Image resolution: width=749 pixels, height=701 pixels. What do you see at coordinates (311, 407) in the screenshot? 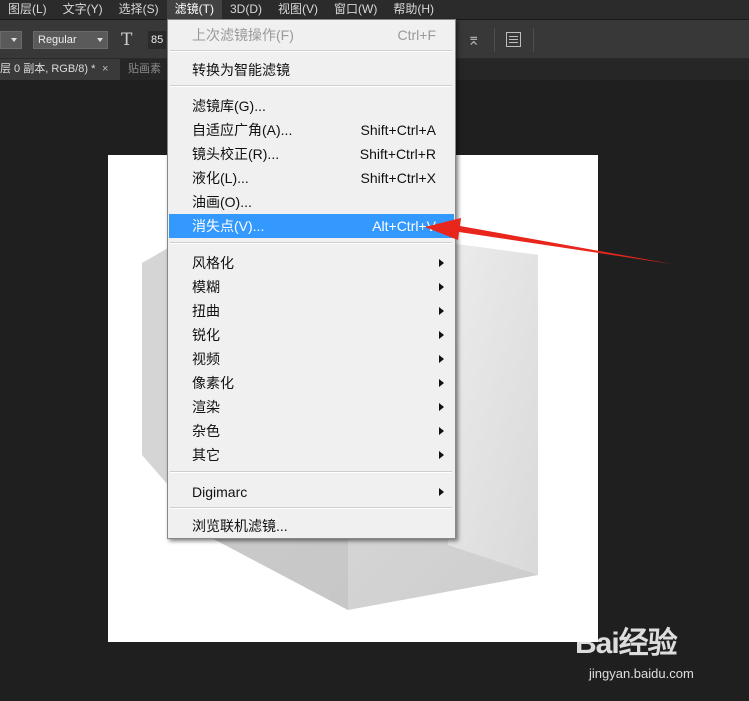
I see `menu-item-render: 渲染` at bounding box center [311, 407].